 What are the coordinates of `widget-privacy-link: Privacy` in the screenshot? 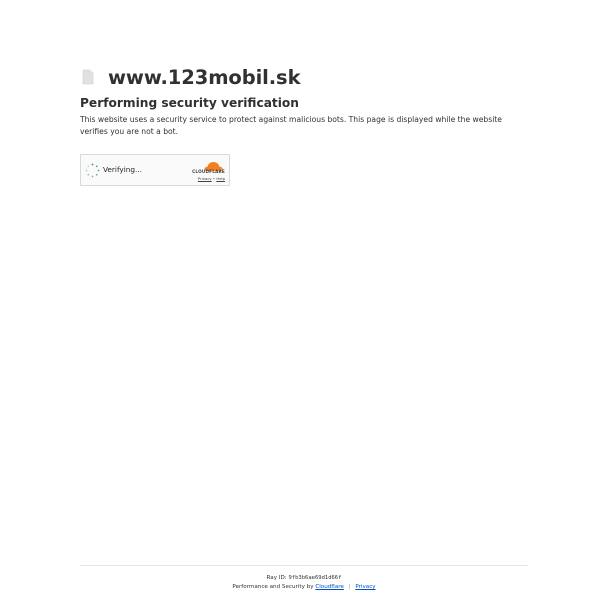 It's located at (205, 178).